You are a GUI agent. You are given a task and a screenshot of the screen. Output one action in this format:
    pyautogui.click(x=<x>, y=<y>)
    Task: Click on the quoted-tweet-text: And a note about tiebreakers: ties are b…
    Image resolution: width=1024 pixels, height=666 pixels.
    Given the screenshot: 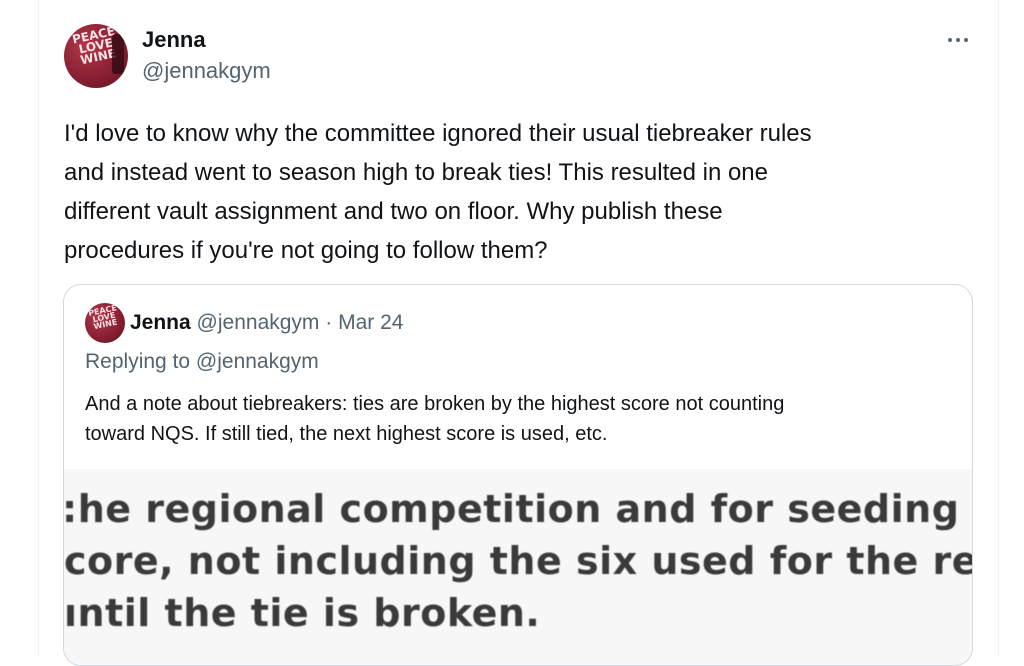 What is the action you would take?
    pyautogui.click(x=435, y=419)
    